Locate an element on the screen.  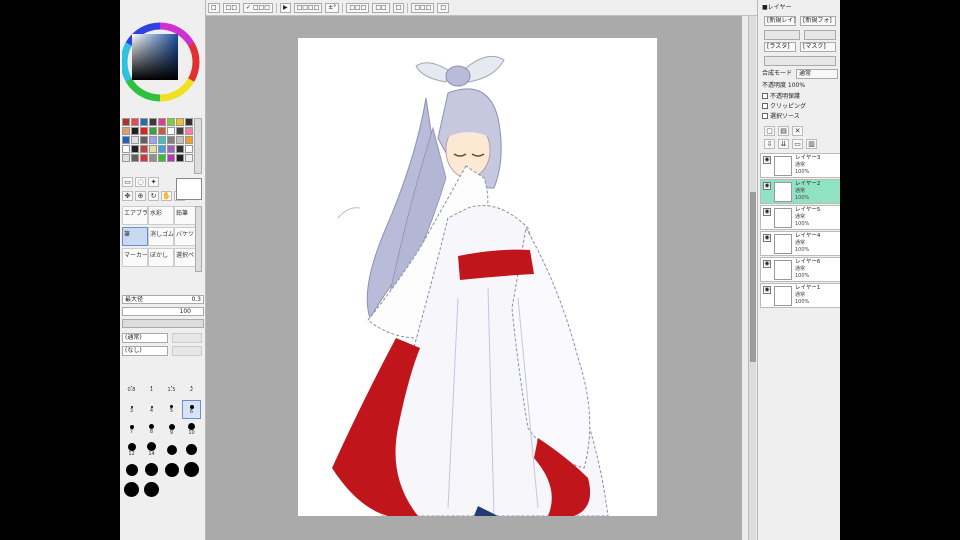
clipping-checkbox is located at coordinates (765, 106).